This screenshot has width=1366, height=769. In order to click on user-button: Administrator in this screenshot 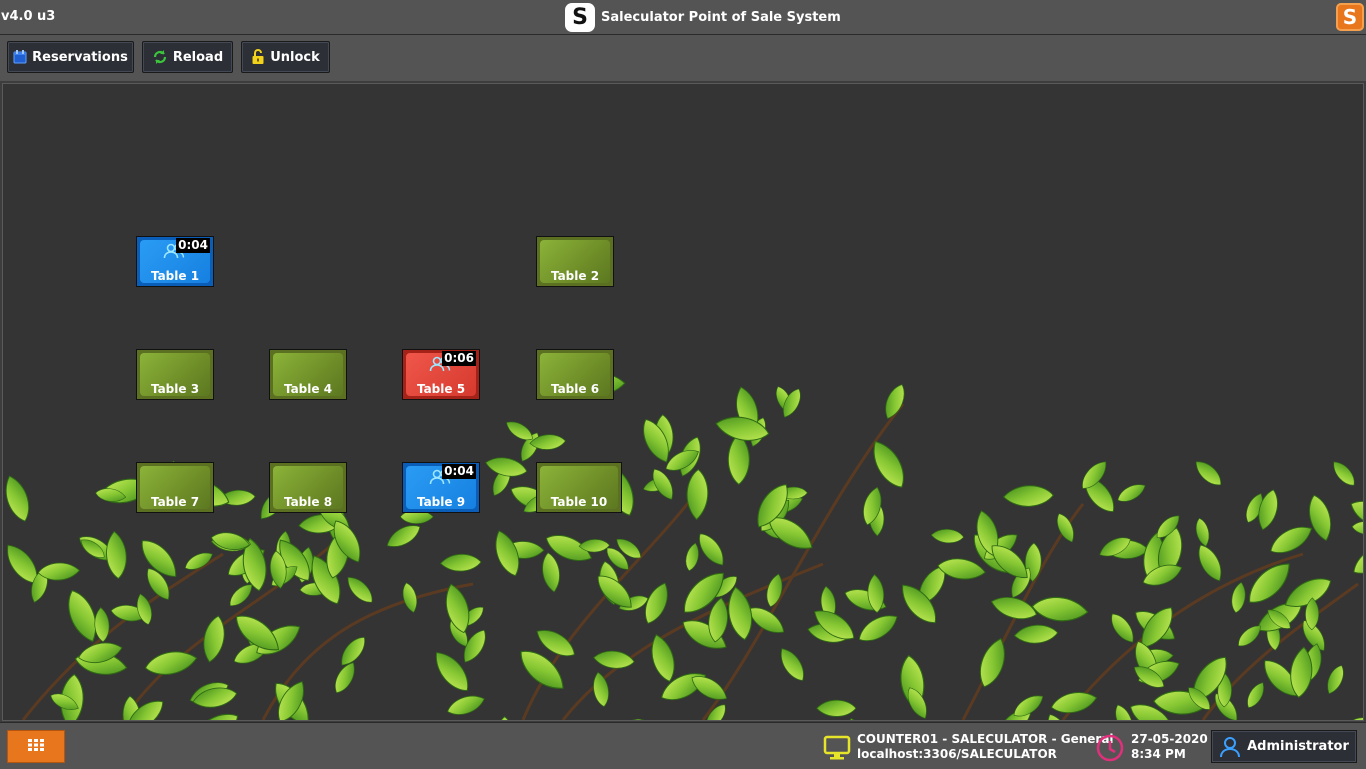, I will do `click(1284, 746)`.